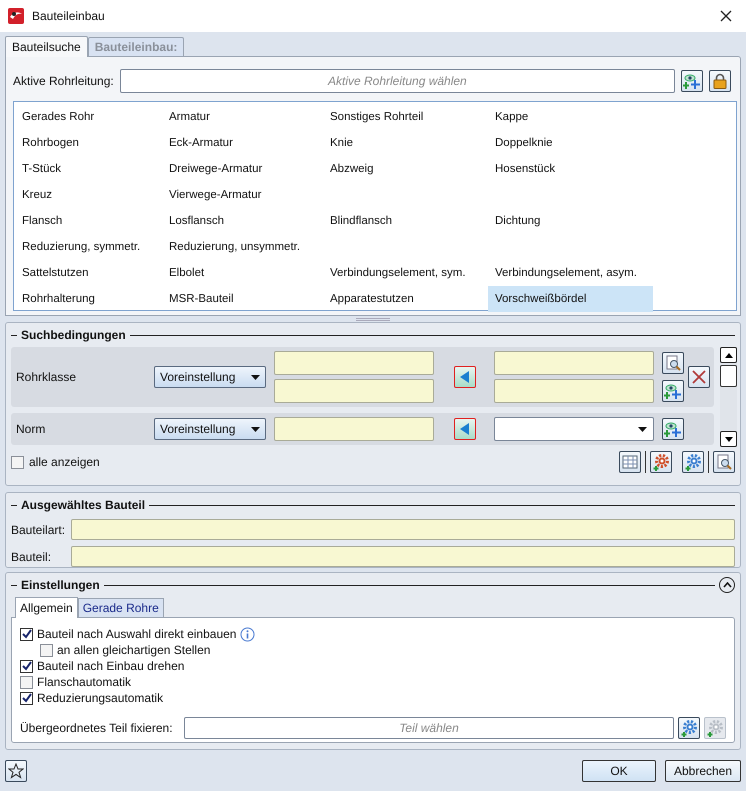  Describe the element at coordinates (242, 117) in the screenshot. I see `part-type-item: Armatur` at that location.